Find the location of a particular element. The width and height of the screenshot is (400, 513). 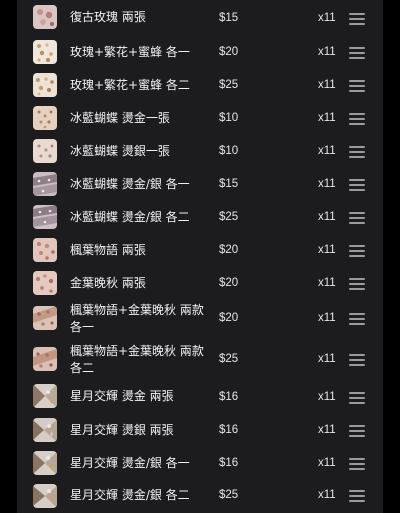

list-item: 冰藍蝴蝶 燙金一張 $10 x11 is located at coordinates (200, 118).